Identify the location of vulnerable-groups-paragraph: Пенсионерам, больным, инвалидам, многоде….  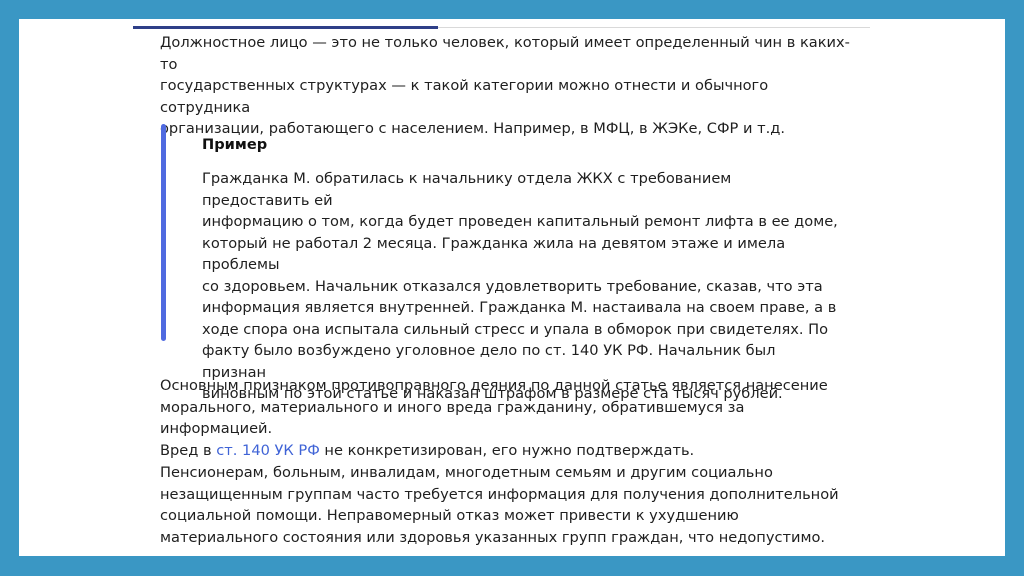
(510, 505).